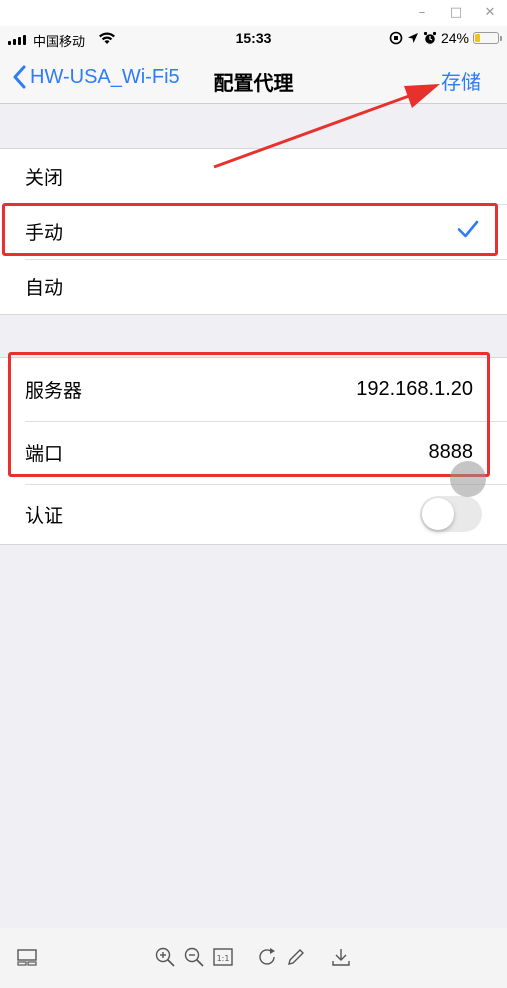  Describe the element at coordinates (250, 229) in the screenshot. I see `highlight-manual-option` at that location.